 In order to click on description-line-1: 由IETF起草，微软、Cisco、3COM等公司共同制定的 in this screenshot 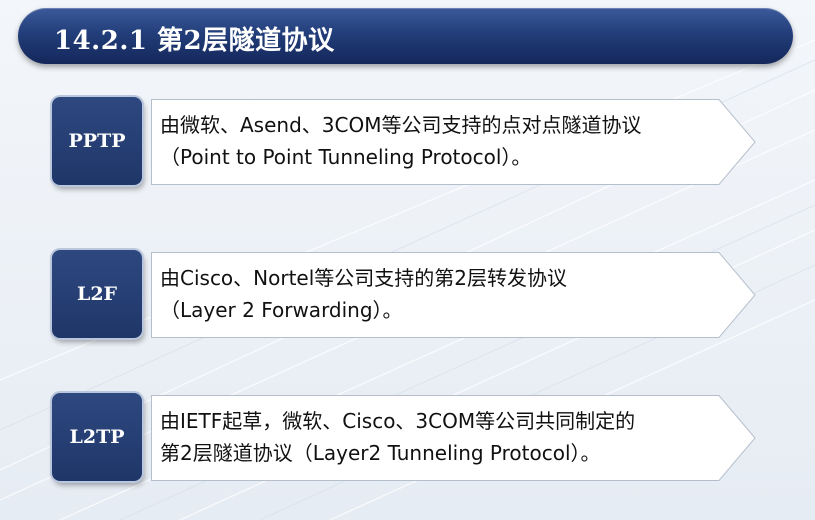, I will do `click(398, 421)`.